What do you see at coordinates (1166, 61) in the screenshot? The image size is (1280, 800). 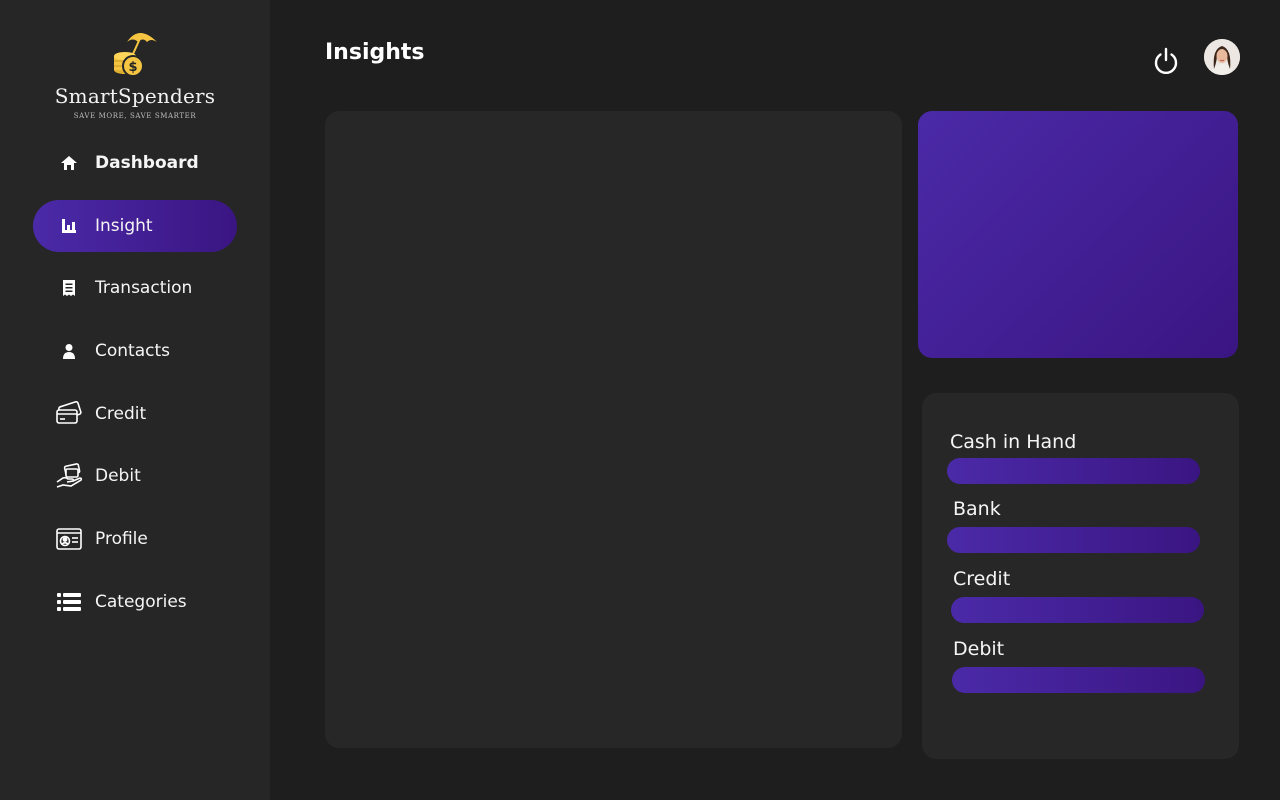 I see `power-icon` at bounding box center [1166, 61].